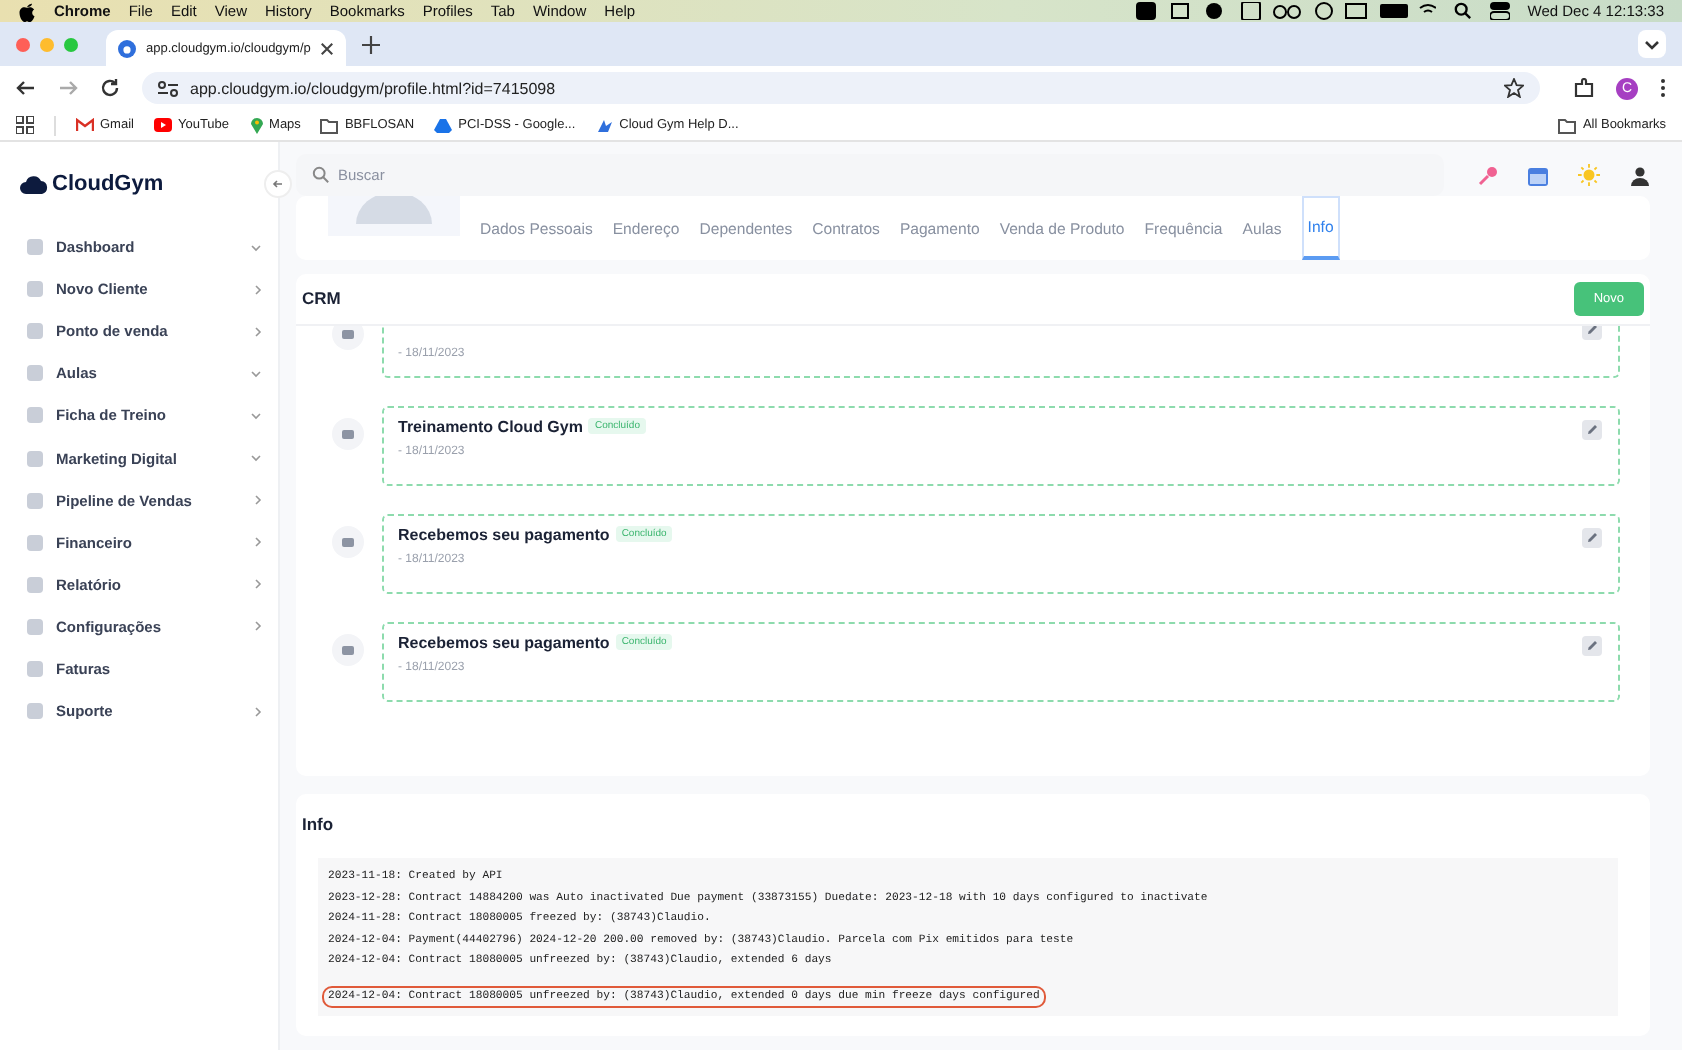 The width and height of the screenshot is (1682, 1050). Describe the element at coordinates (278, 184) in the screenshot. I see `collapse-icon` at that location.